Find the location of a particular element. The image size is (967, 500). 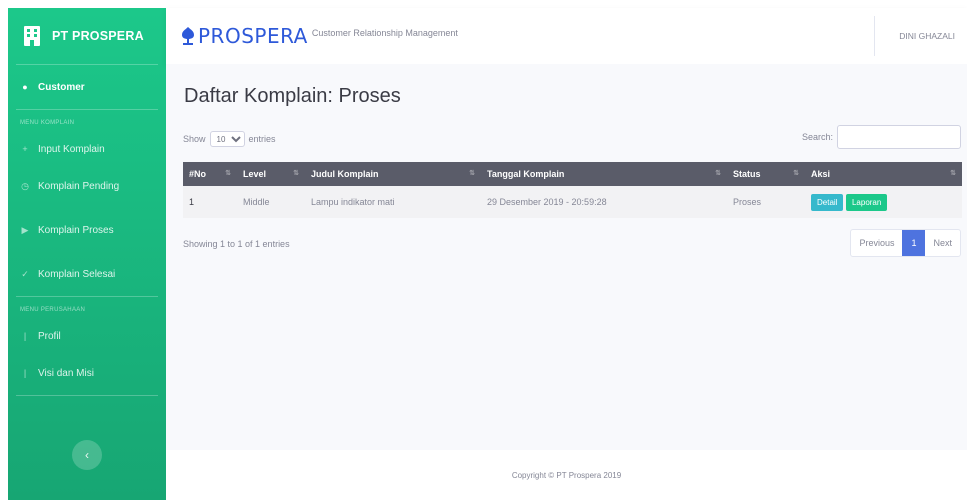

sidebar-item-komplain-proses: ▶ Komplain Proses is located at coordinates (87, 230).